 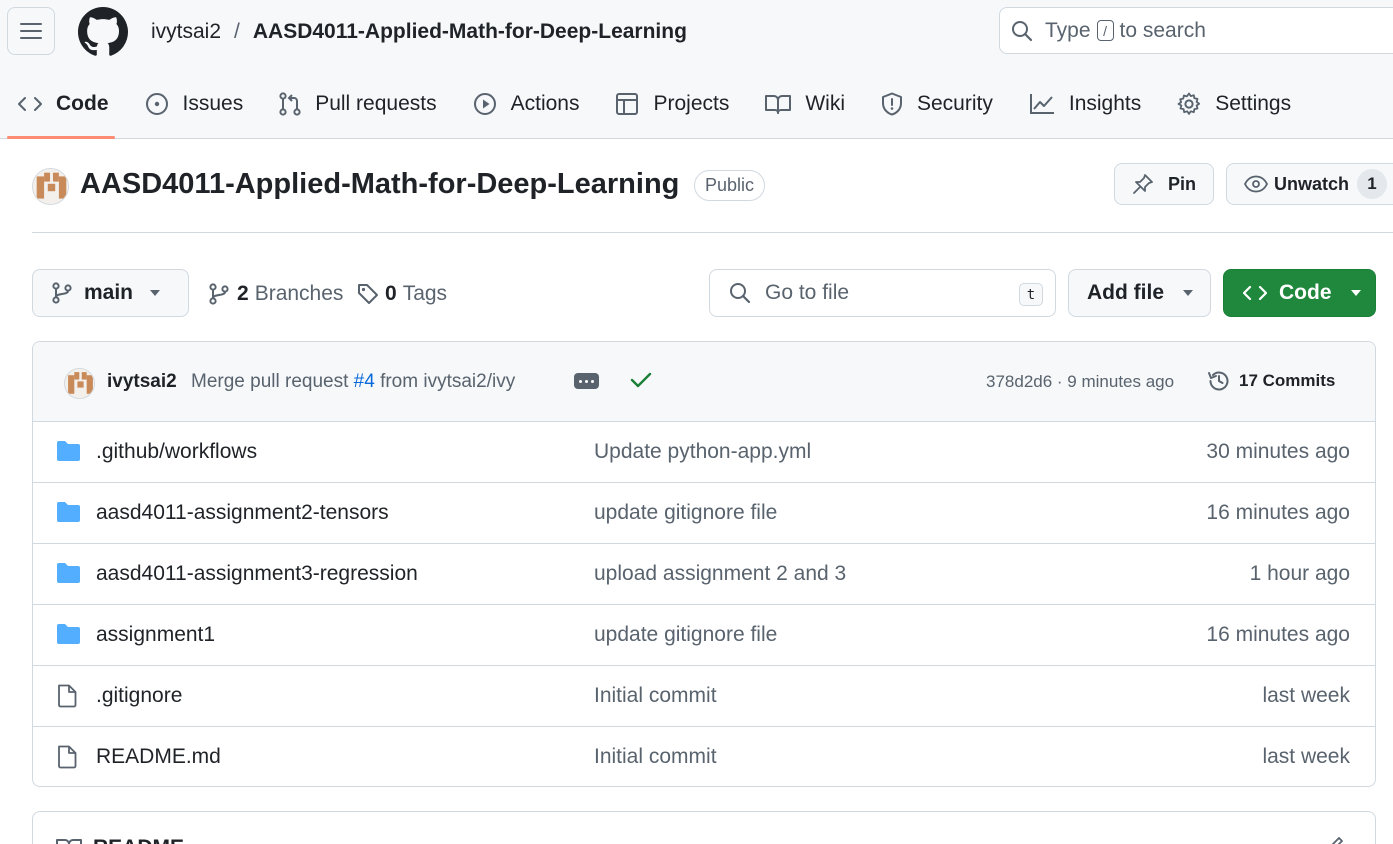 What do you see at coordinates (586, 381) in the screenshot?
I see `expand-commit-message-button` at bounding box center [586, 381].